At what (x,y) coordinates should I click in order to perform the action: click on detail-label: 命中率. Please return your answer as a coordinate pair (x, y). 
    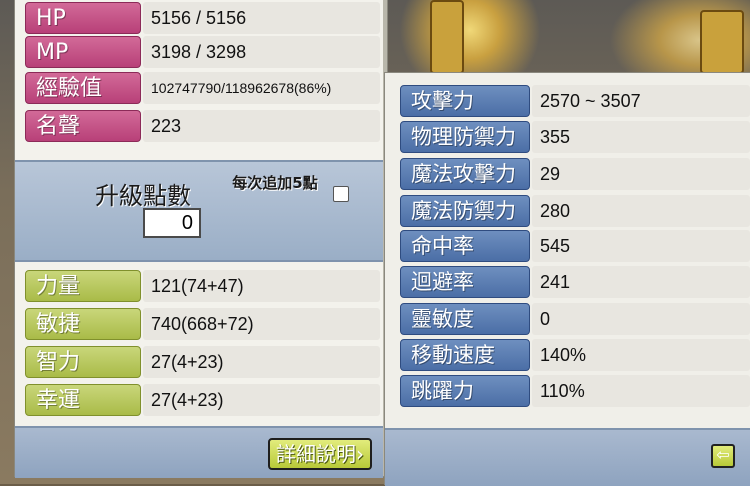
    Looking at the image, I should click on (465, 246).